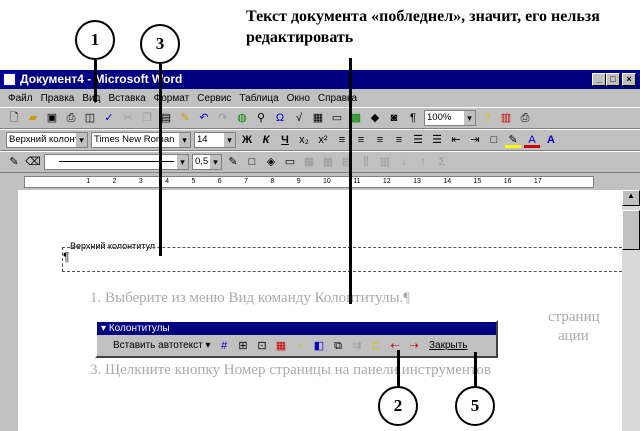 This screenshot has height=431, width=640. Describe the element at coordinates (631, 230) in the screenshot. I see `scroll-thumb` at that location.